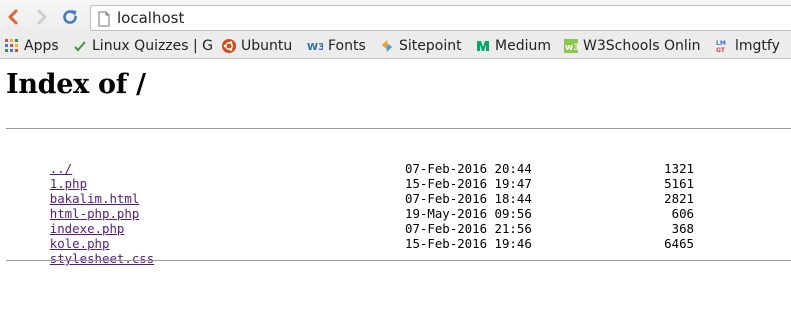 The height and width of the screenshot is (311, 791). I want to click on file-row: bakalim.html 15-Feb-2016 19:47 5161, so click(398, 191).